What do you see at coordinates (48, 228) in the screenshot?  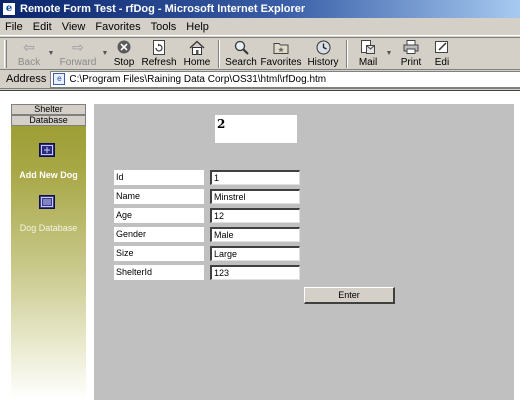 I see `sidebar-link-dog-database: Dog Database` at bounding box center [48, 228].